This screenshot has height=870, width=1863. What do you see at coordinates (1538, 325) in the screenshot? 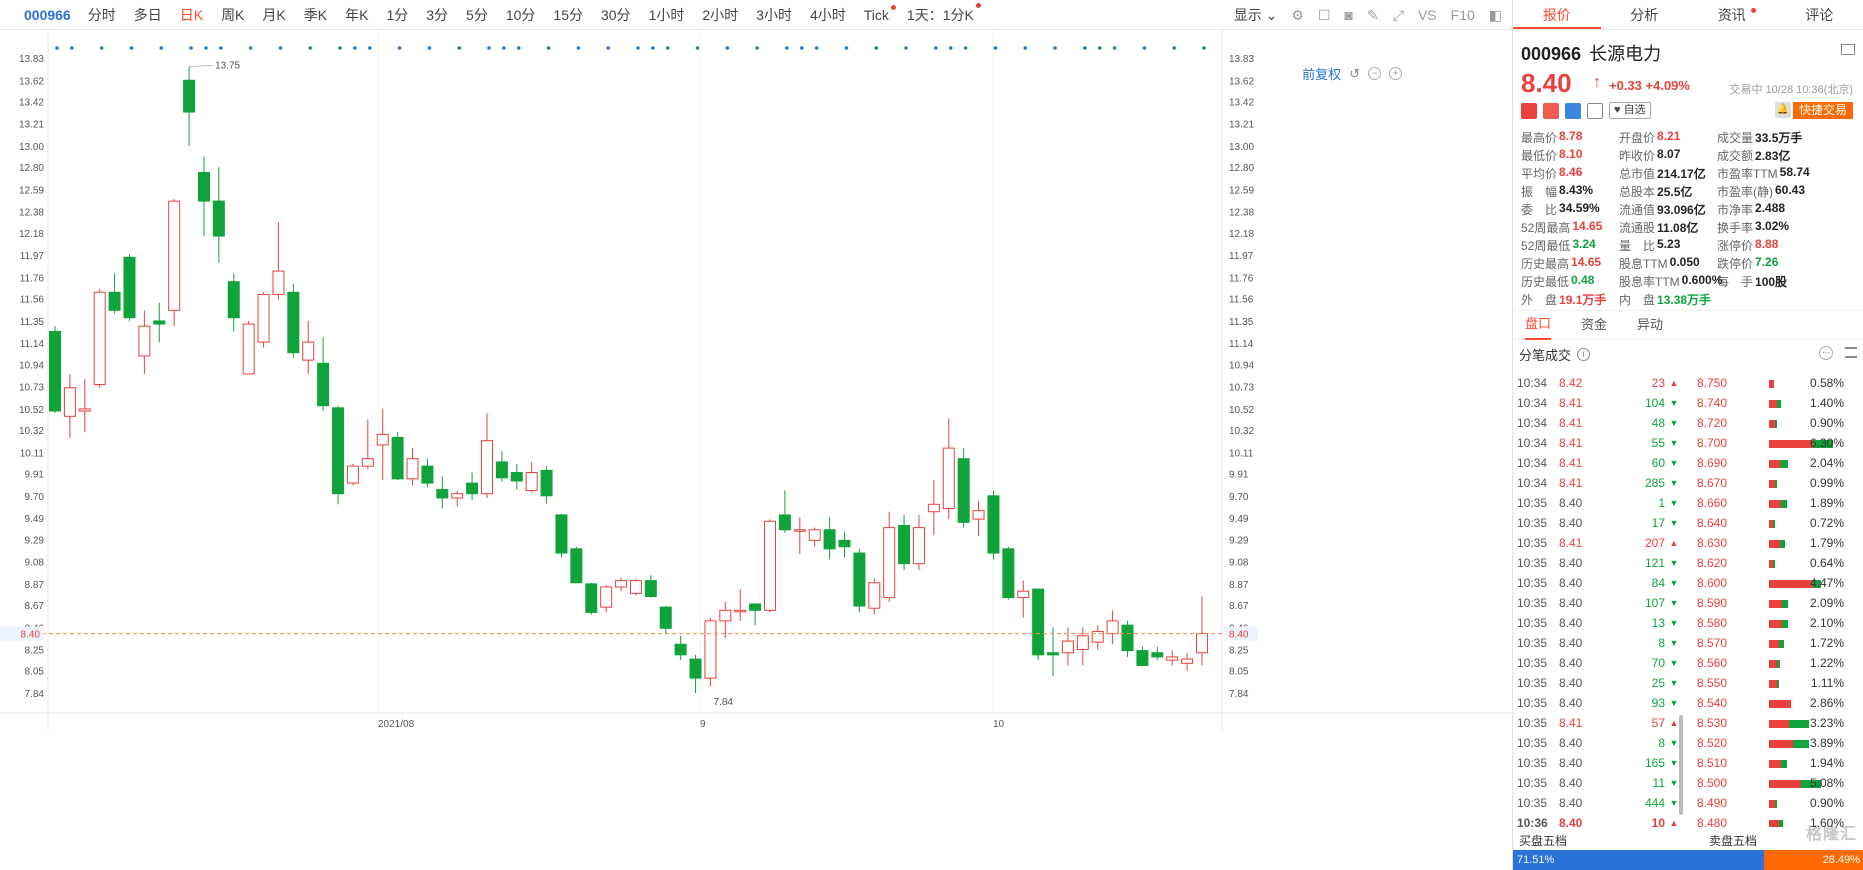
I see `orderbook-subtab: 盘口` at bounding box center [1538, 325].